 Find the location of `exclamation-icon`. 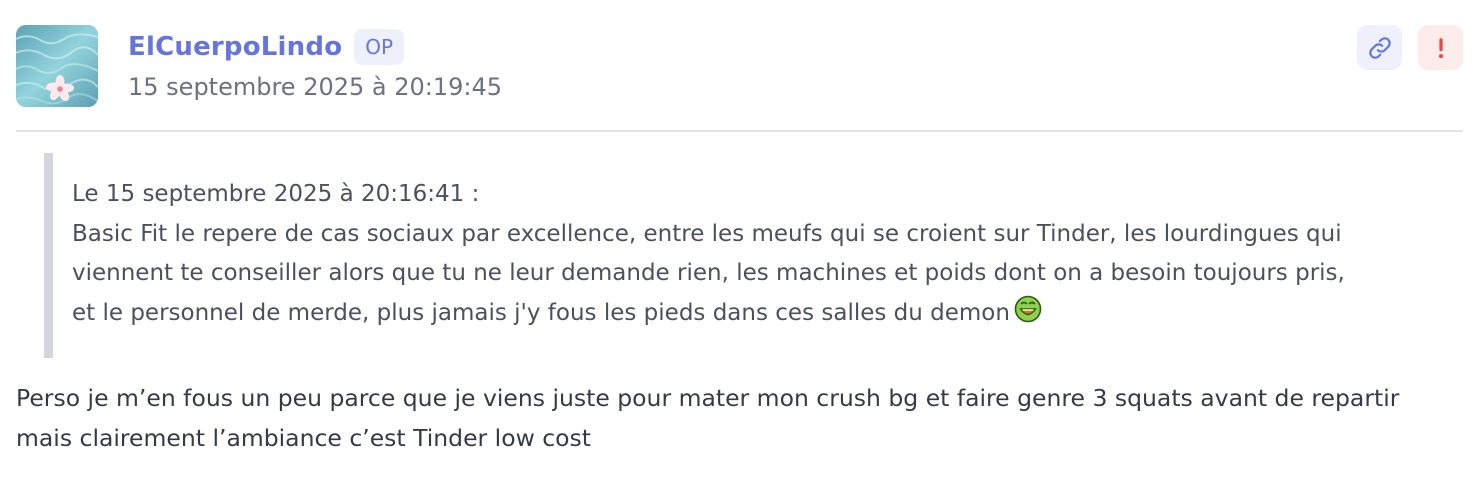

exclamation-icon is located at coordinates (1440, 47).